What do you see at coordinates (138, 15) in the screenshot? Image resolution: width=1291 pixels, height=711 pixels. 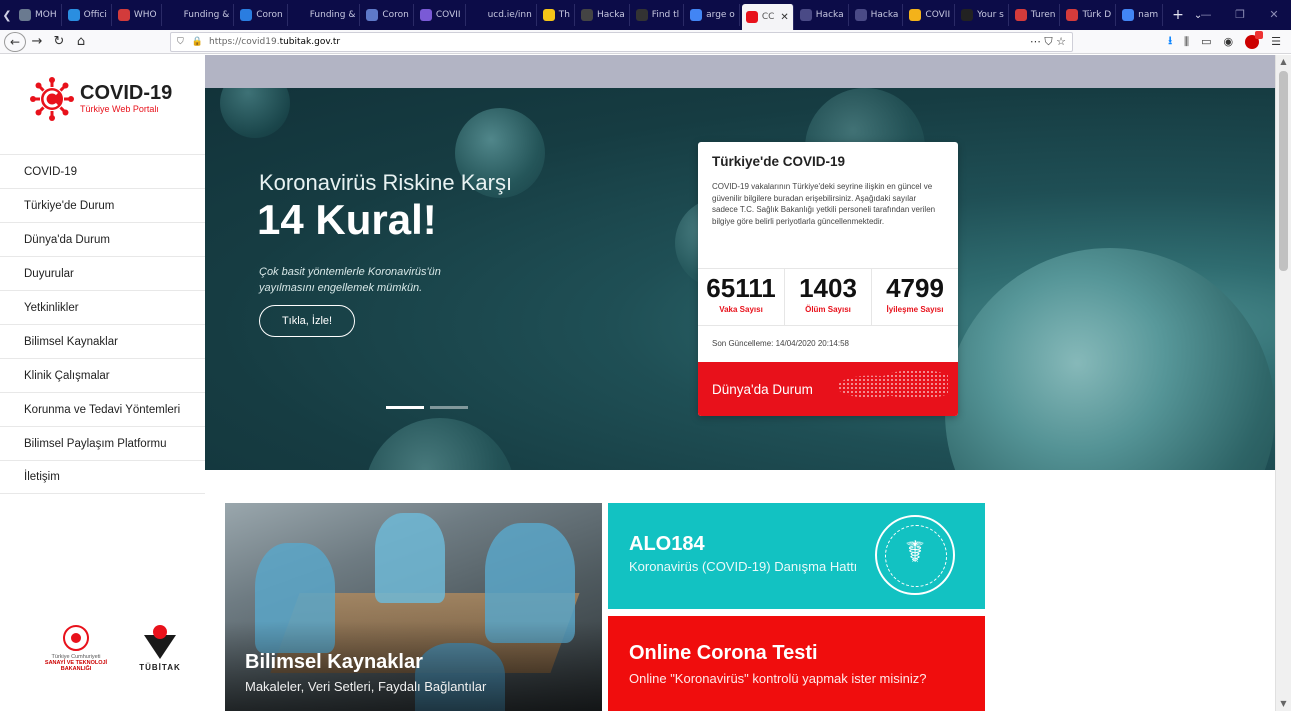 I see `browser-tab: WHO` at bounding box center [138, 15].